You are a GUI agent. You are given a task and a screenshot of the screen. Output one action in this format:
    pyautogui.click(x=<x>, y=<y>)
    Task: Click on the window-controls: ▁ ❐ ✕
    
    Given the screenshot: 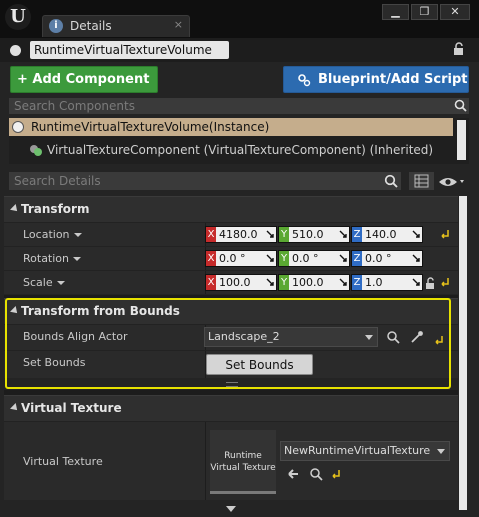 What is the action you would take?
    pyautogui.click(x=426, y=12)
    